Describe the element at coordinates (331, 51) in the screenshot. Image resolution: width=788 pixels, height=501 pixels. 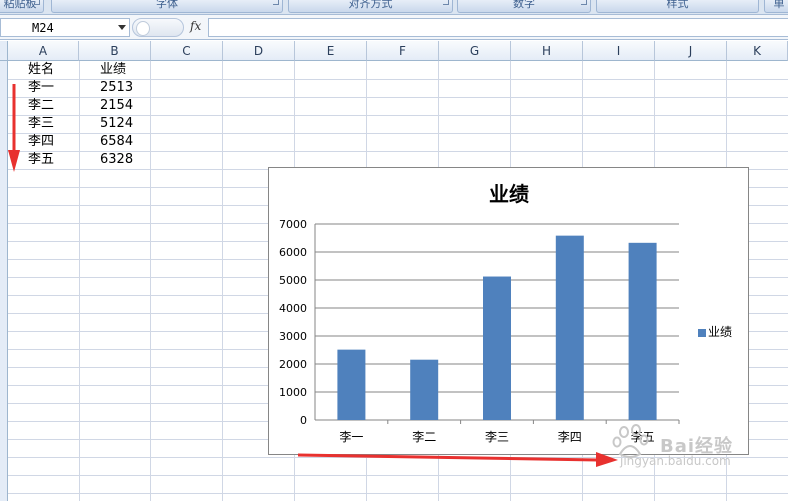
I see `column-header-e: E` at that location.